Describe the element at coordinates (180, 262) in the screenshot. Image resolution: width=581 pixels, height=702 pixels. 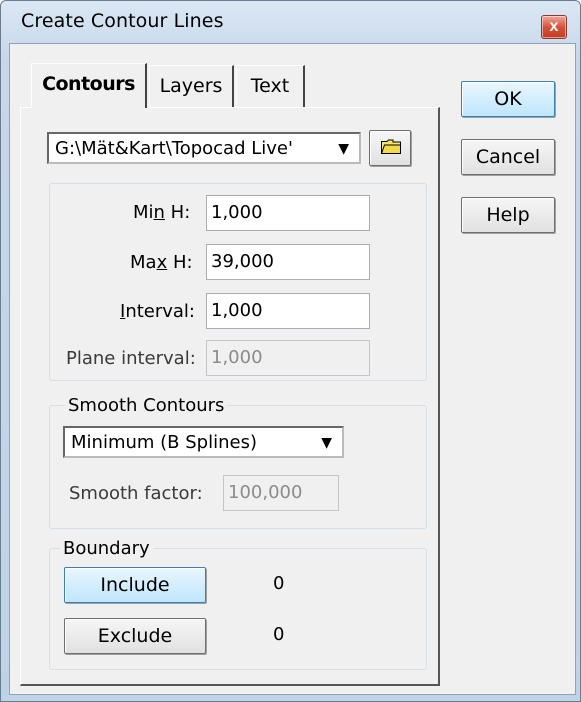
I see `max-label-part2: H:` at that location.